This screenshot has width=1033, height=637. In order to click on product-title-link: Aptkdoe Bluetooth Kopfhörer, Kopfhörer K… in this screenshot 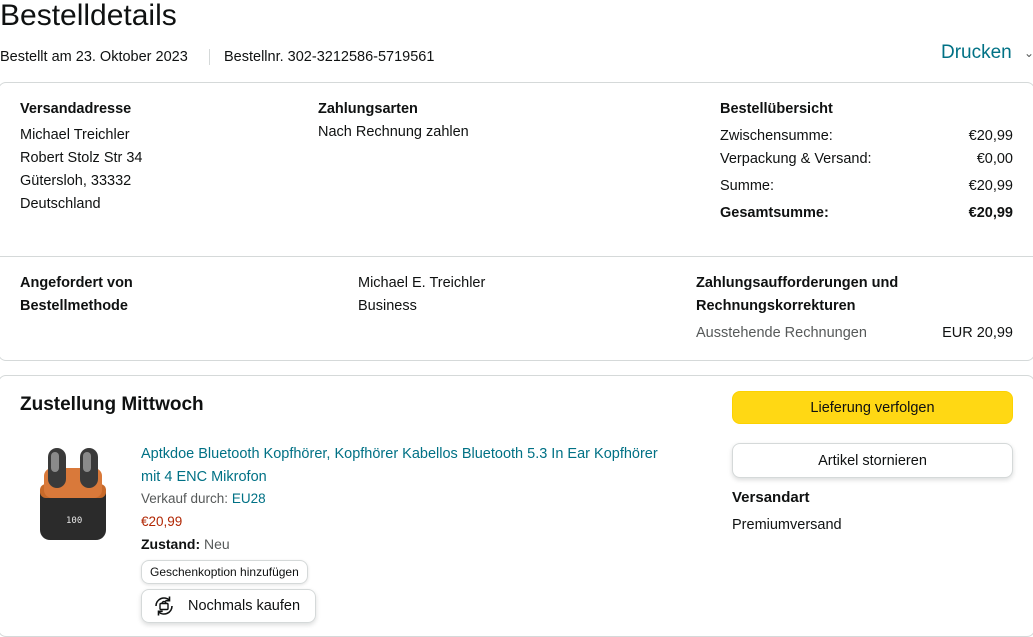, I will do `click(399, 454)`.